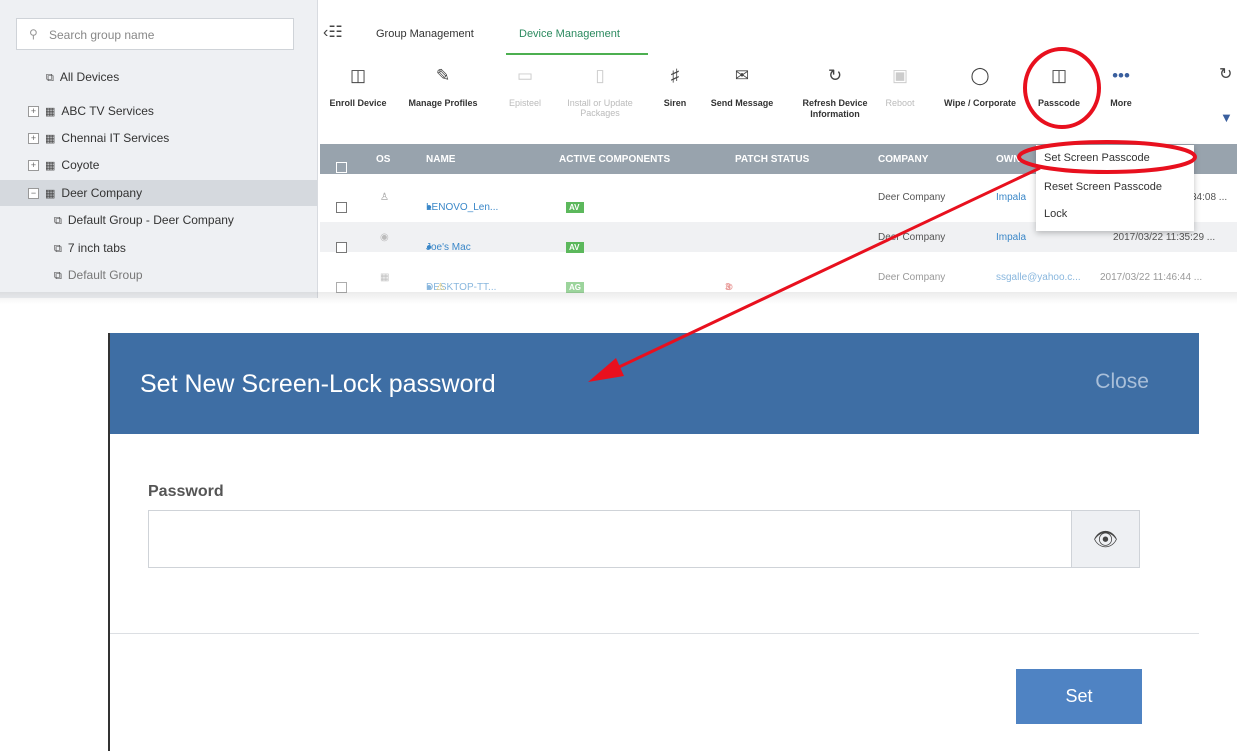 The width and height of the screenshot is (1237, 751). What do you see at coordinates (618, 298) in the screenshot?
I see `torn-edge` at bounding box center [618, 298].